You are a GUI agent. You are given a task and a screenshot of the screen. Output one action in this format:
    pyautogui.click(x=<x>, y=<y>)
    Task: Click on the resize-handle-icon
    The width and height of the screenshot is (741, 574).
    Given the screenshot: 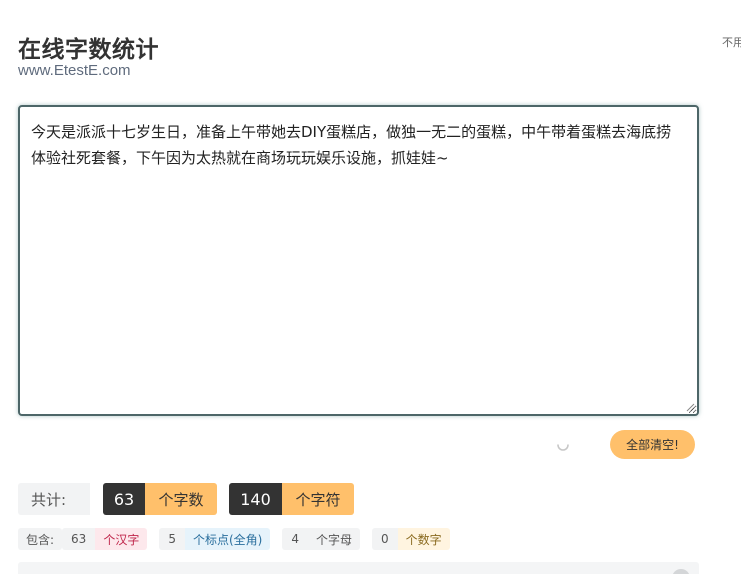 What is the action you would take?
    pyautogui.click(x=690, y=407)
    